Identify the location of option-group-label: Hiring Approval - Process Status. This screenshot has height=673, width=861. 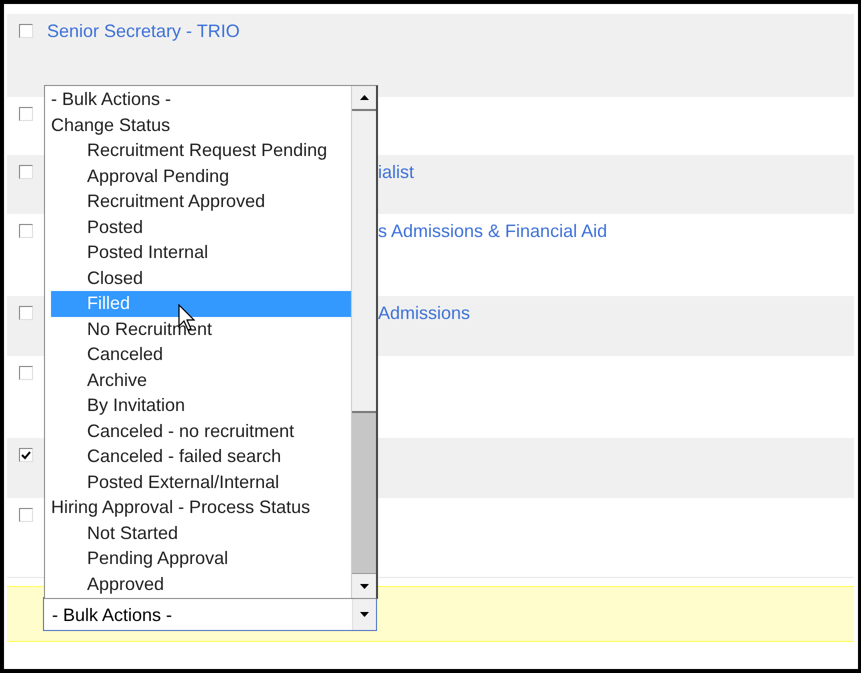
(181, 507).